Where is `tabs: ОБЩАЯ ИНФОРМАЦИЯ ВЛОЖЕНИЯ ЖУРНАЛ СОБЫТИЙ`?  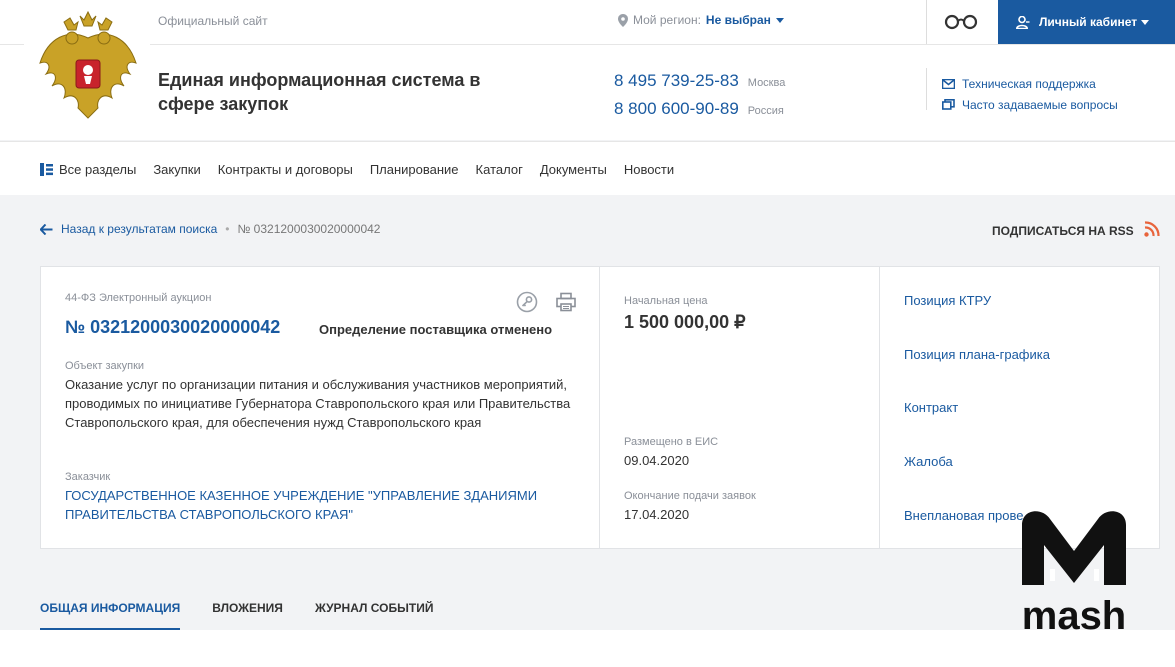
tabs: ОБЩАЯ ИНФОРМАЦИЯ ВЛОЖЕНИЯ ЖУРНАЛ СОБЫТИЙ is located at coordinates (252, 615).